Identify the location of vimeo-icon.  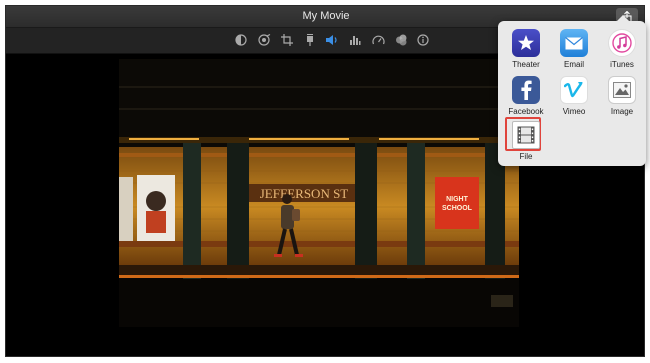
(574, 90).